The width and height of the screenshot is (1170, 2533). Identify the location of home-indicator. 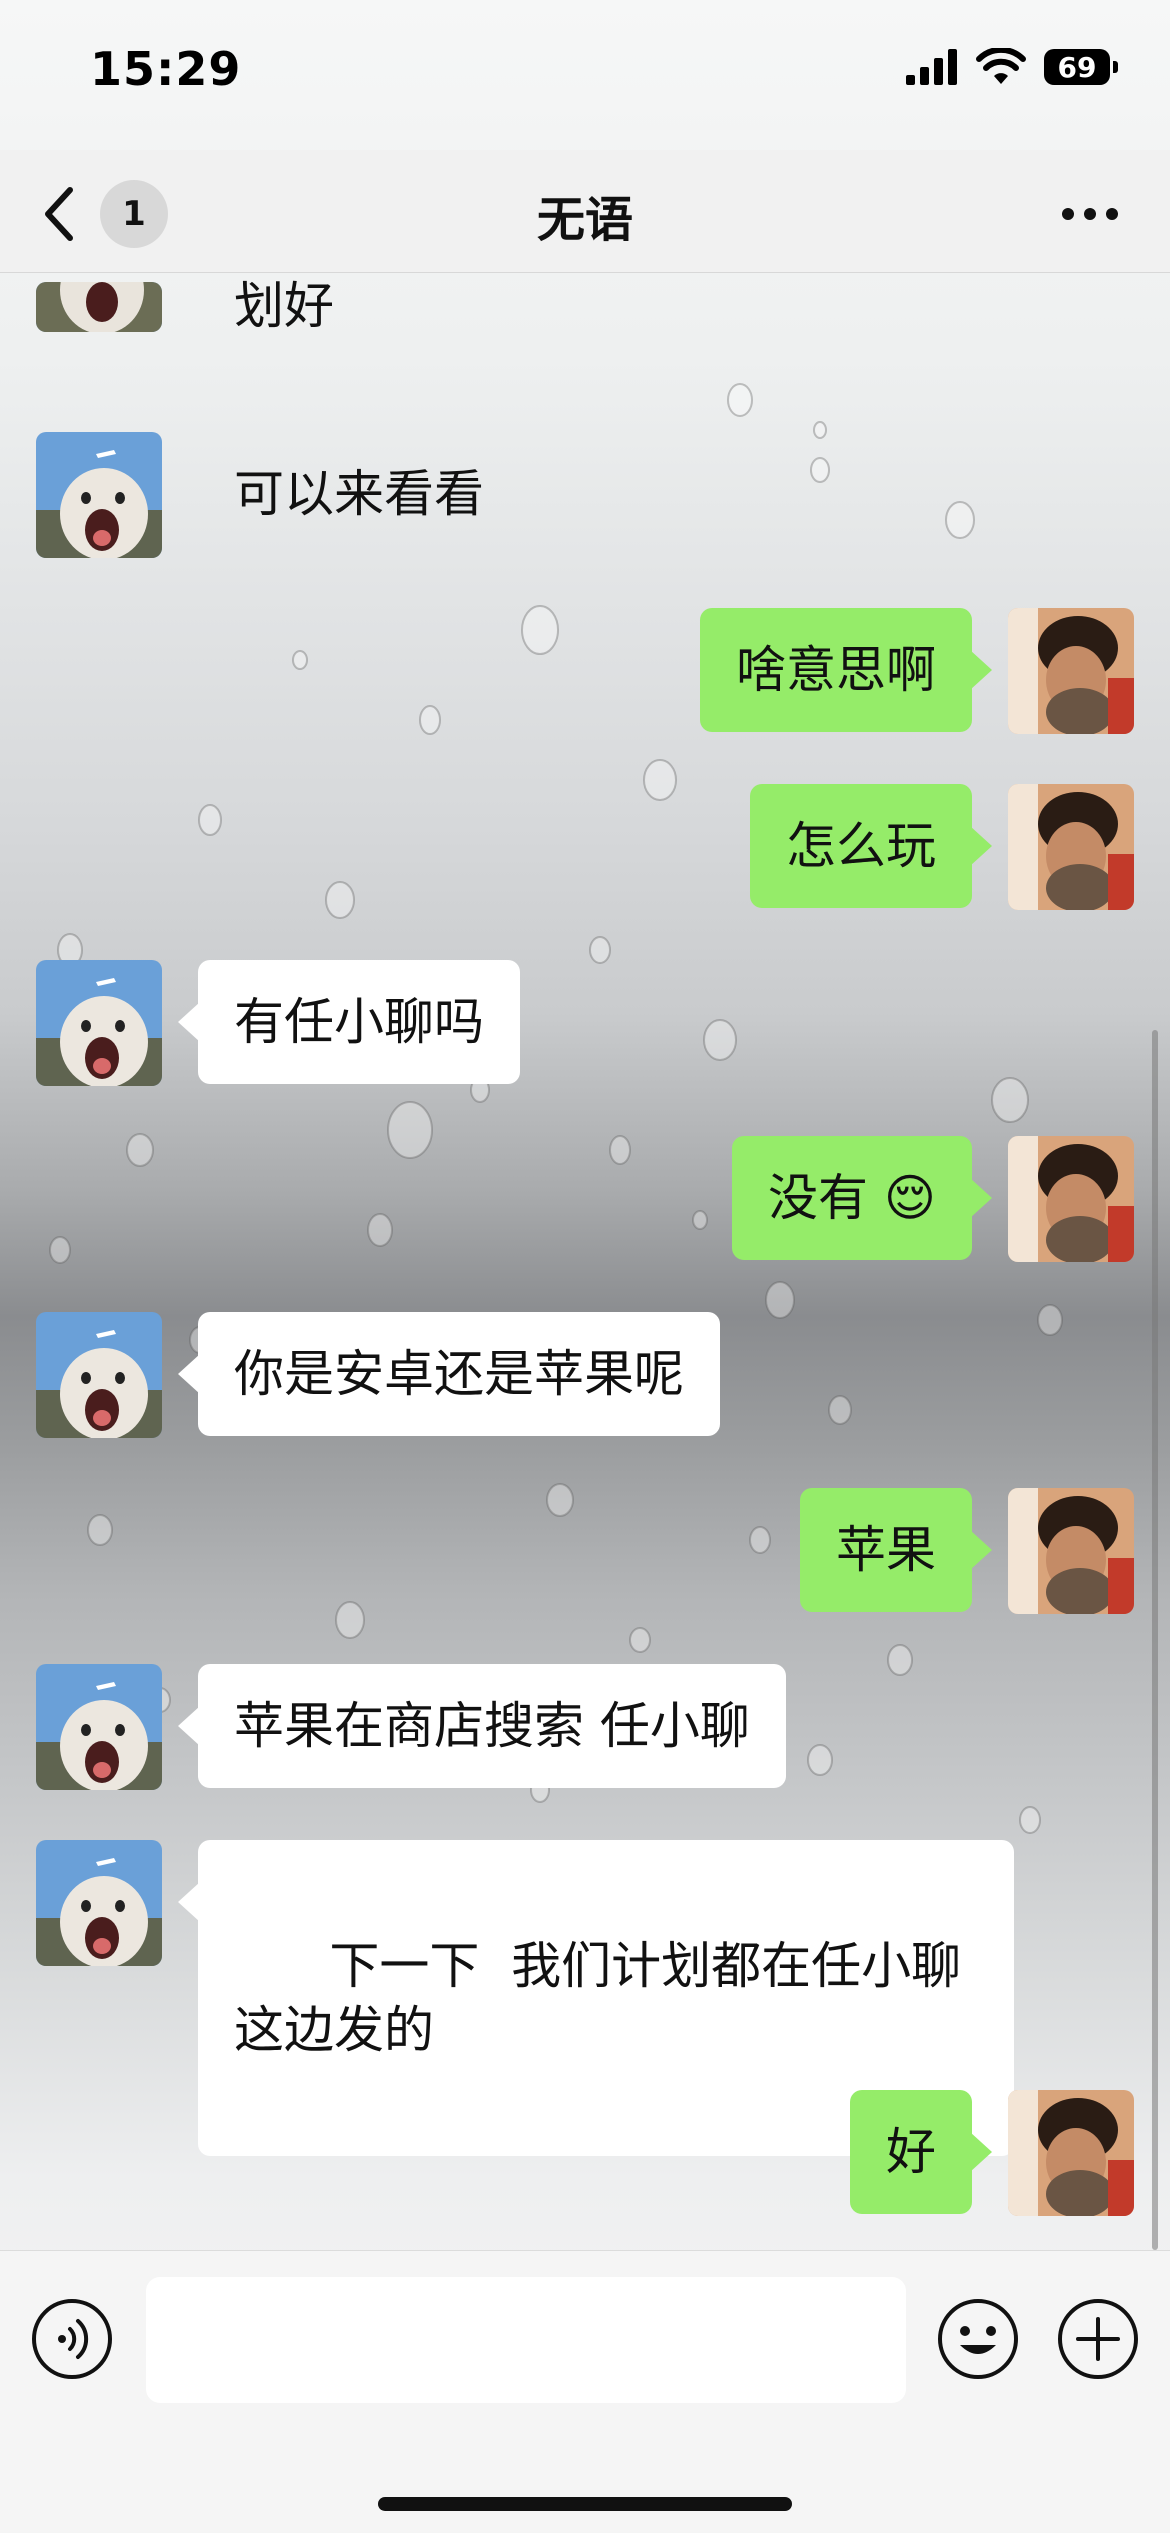
(585, 2504).